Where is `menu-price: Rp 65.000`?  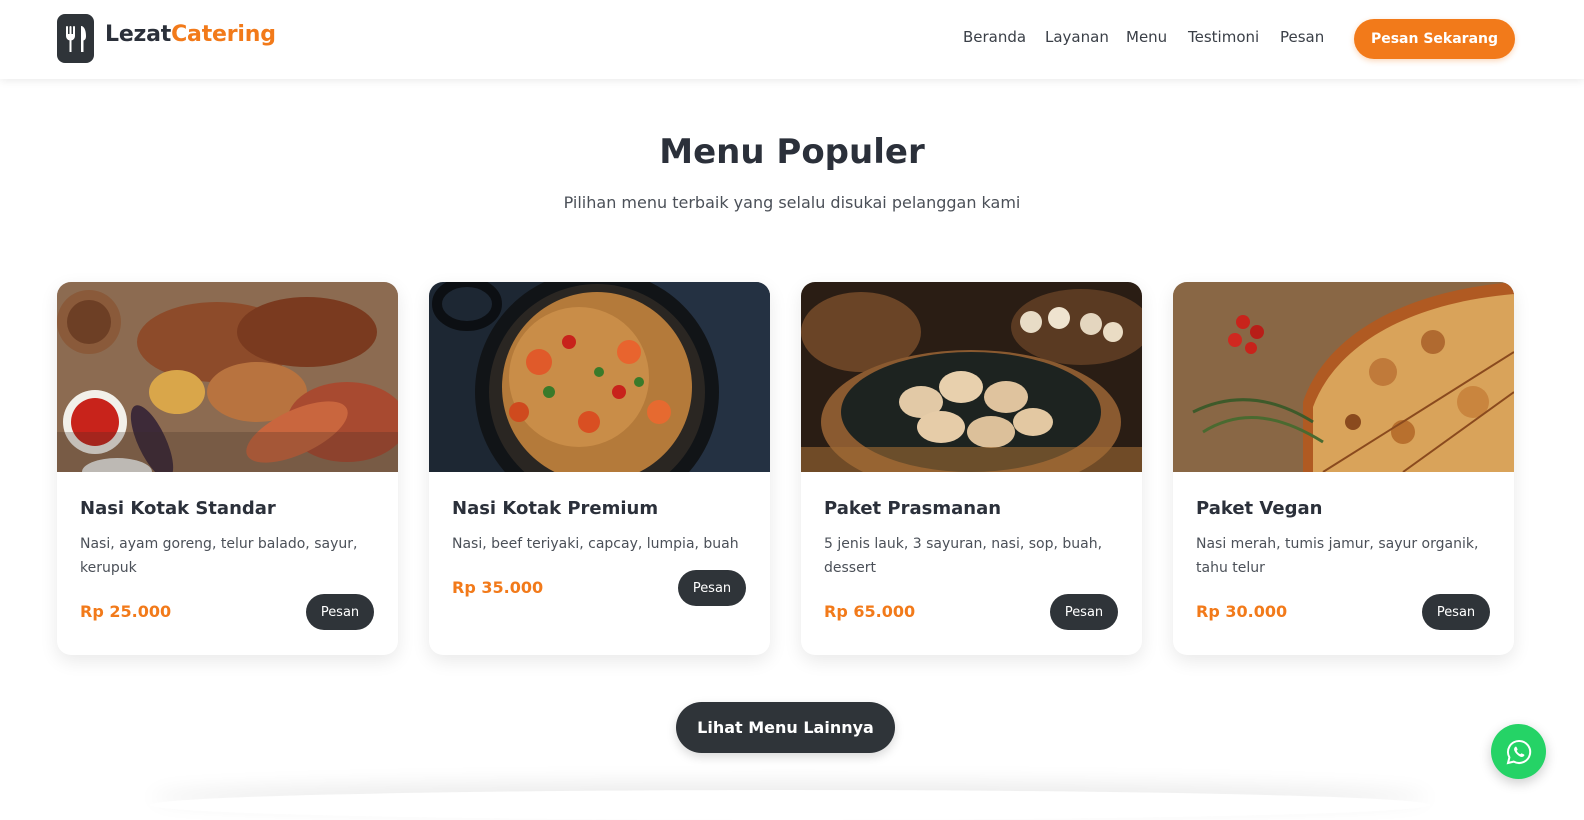 menu-price: Rp 65.000 is located at coordinates (870, 611).